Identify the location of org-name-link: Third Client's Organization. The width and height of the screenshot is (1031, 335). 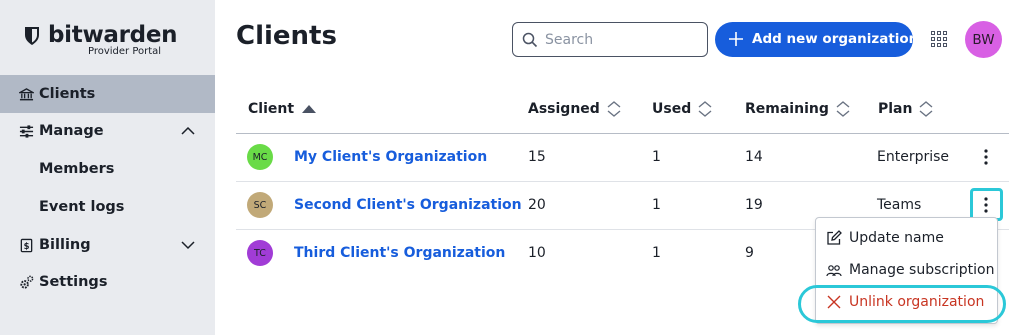
(399, 253).